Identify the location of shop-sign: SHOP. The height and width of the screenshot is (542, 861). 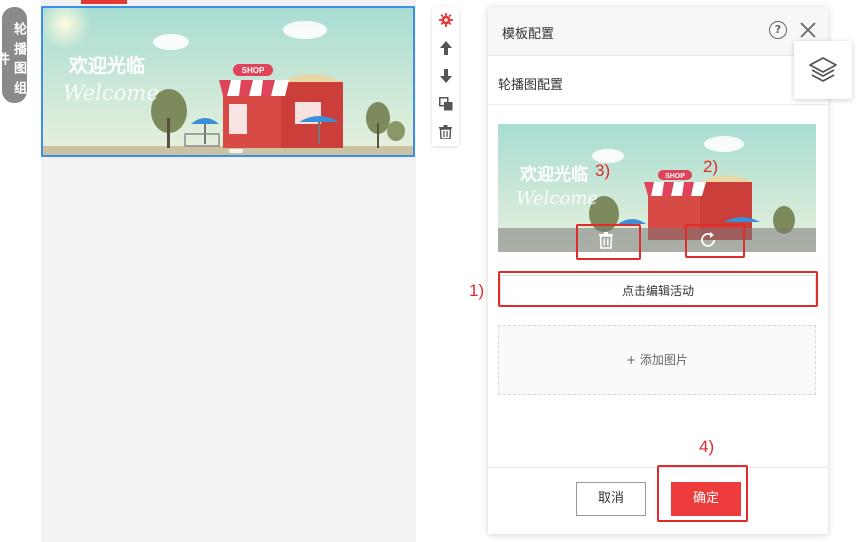
(253, 70).